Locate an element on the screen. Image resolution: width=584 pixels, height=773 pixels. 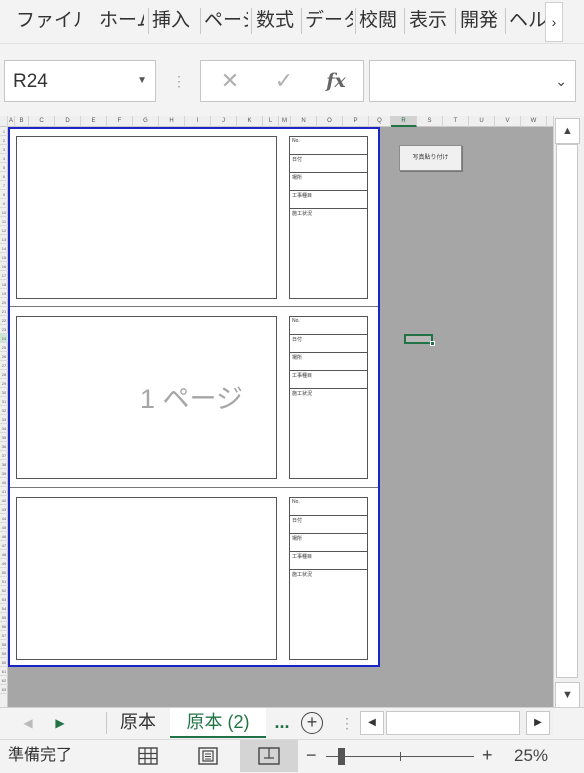
scroll-down-button: ▼ is located at coordinates (567, 695).